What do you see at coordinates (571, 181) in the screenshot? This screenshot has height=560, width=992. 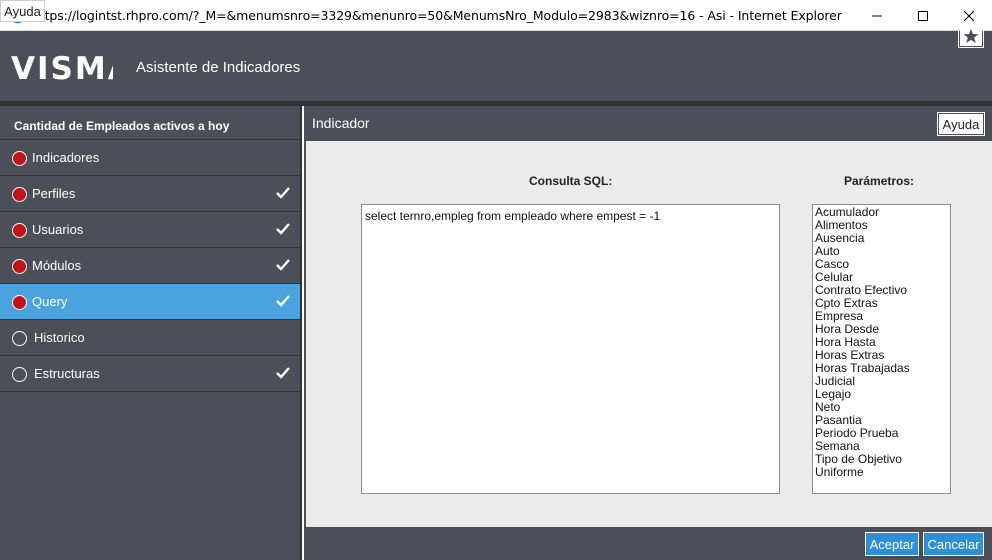 I see `sql-label: Consulta SQL:` at bounding box center [571, 181].